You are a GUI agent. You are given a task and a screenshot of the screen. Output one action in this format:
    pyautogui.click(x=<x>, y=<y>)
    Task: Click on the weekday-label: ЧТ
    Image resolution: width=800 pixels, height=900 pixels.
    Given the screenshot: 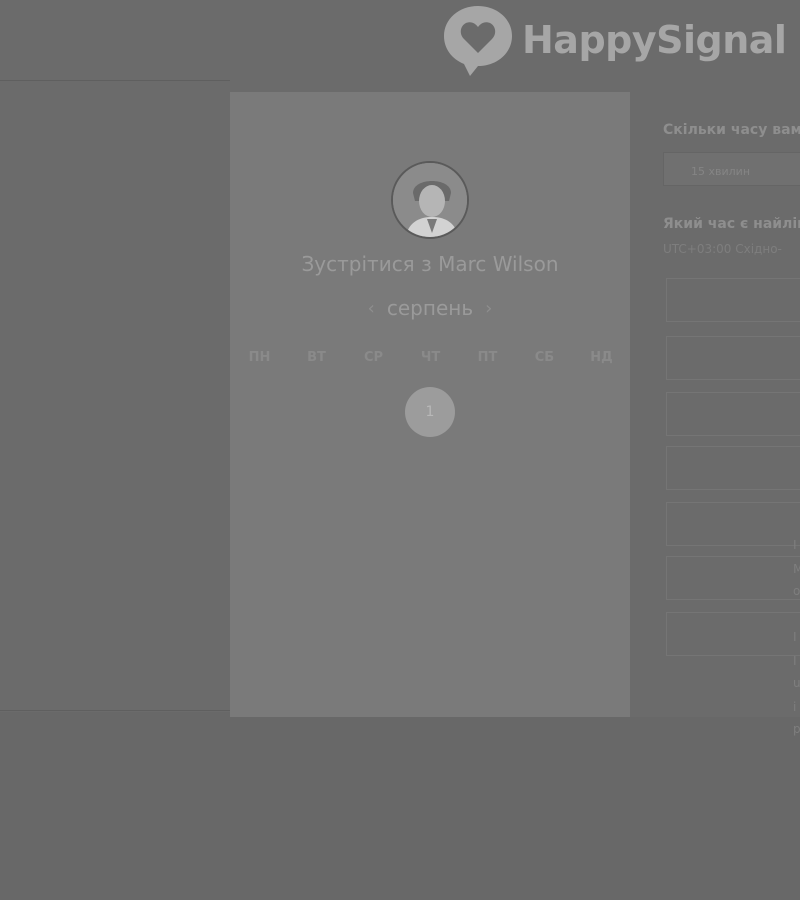 What is the action you would take?
    pyautogui.click(x=430, y=357)
    